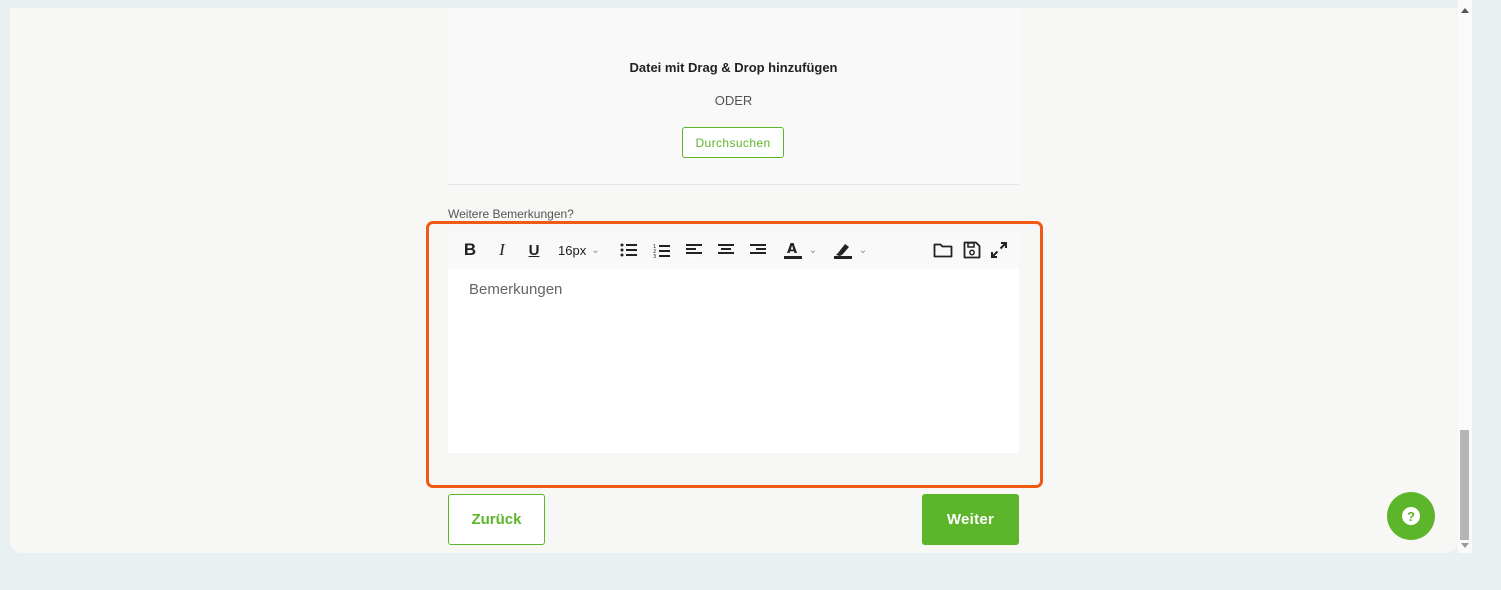  I want to click on help-button: ?, so click(1411, 516).